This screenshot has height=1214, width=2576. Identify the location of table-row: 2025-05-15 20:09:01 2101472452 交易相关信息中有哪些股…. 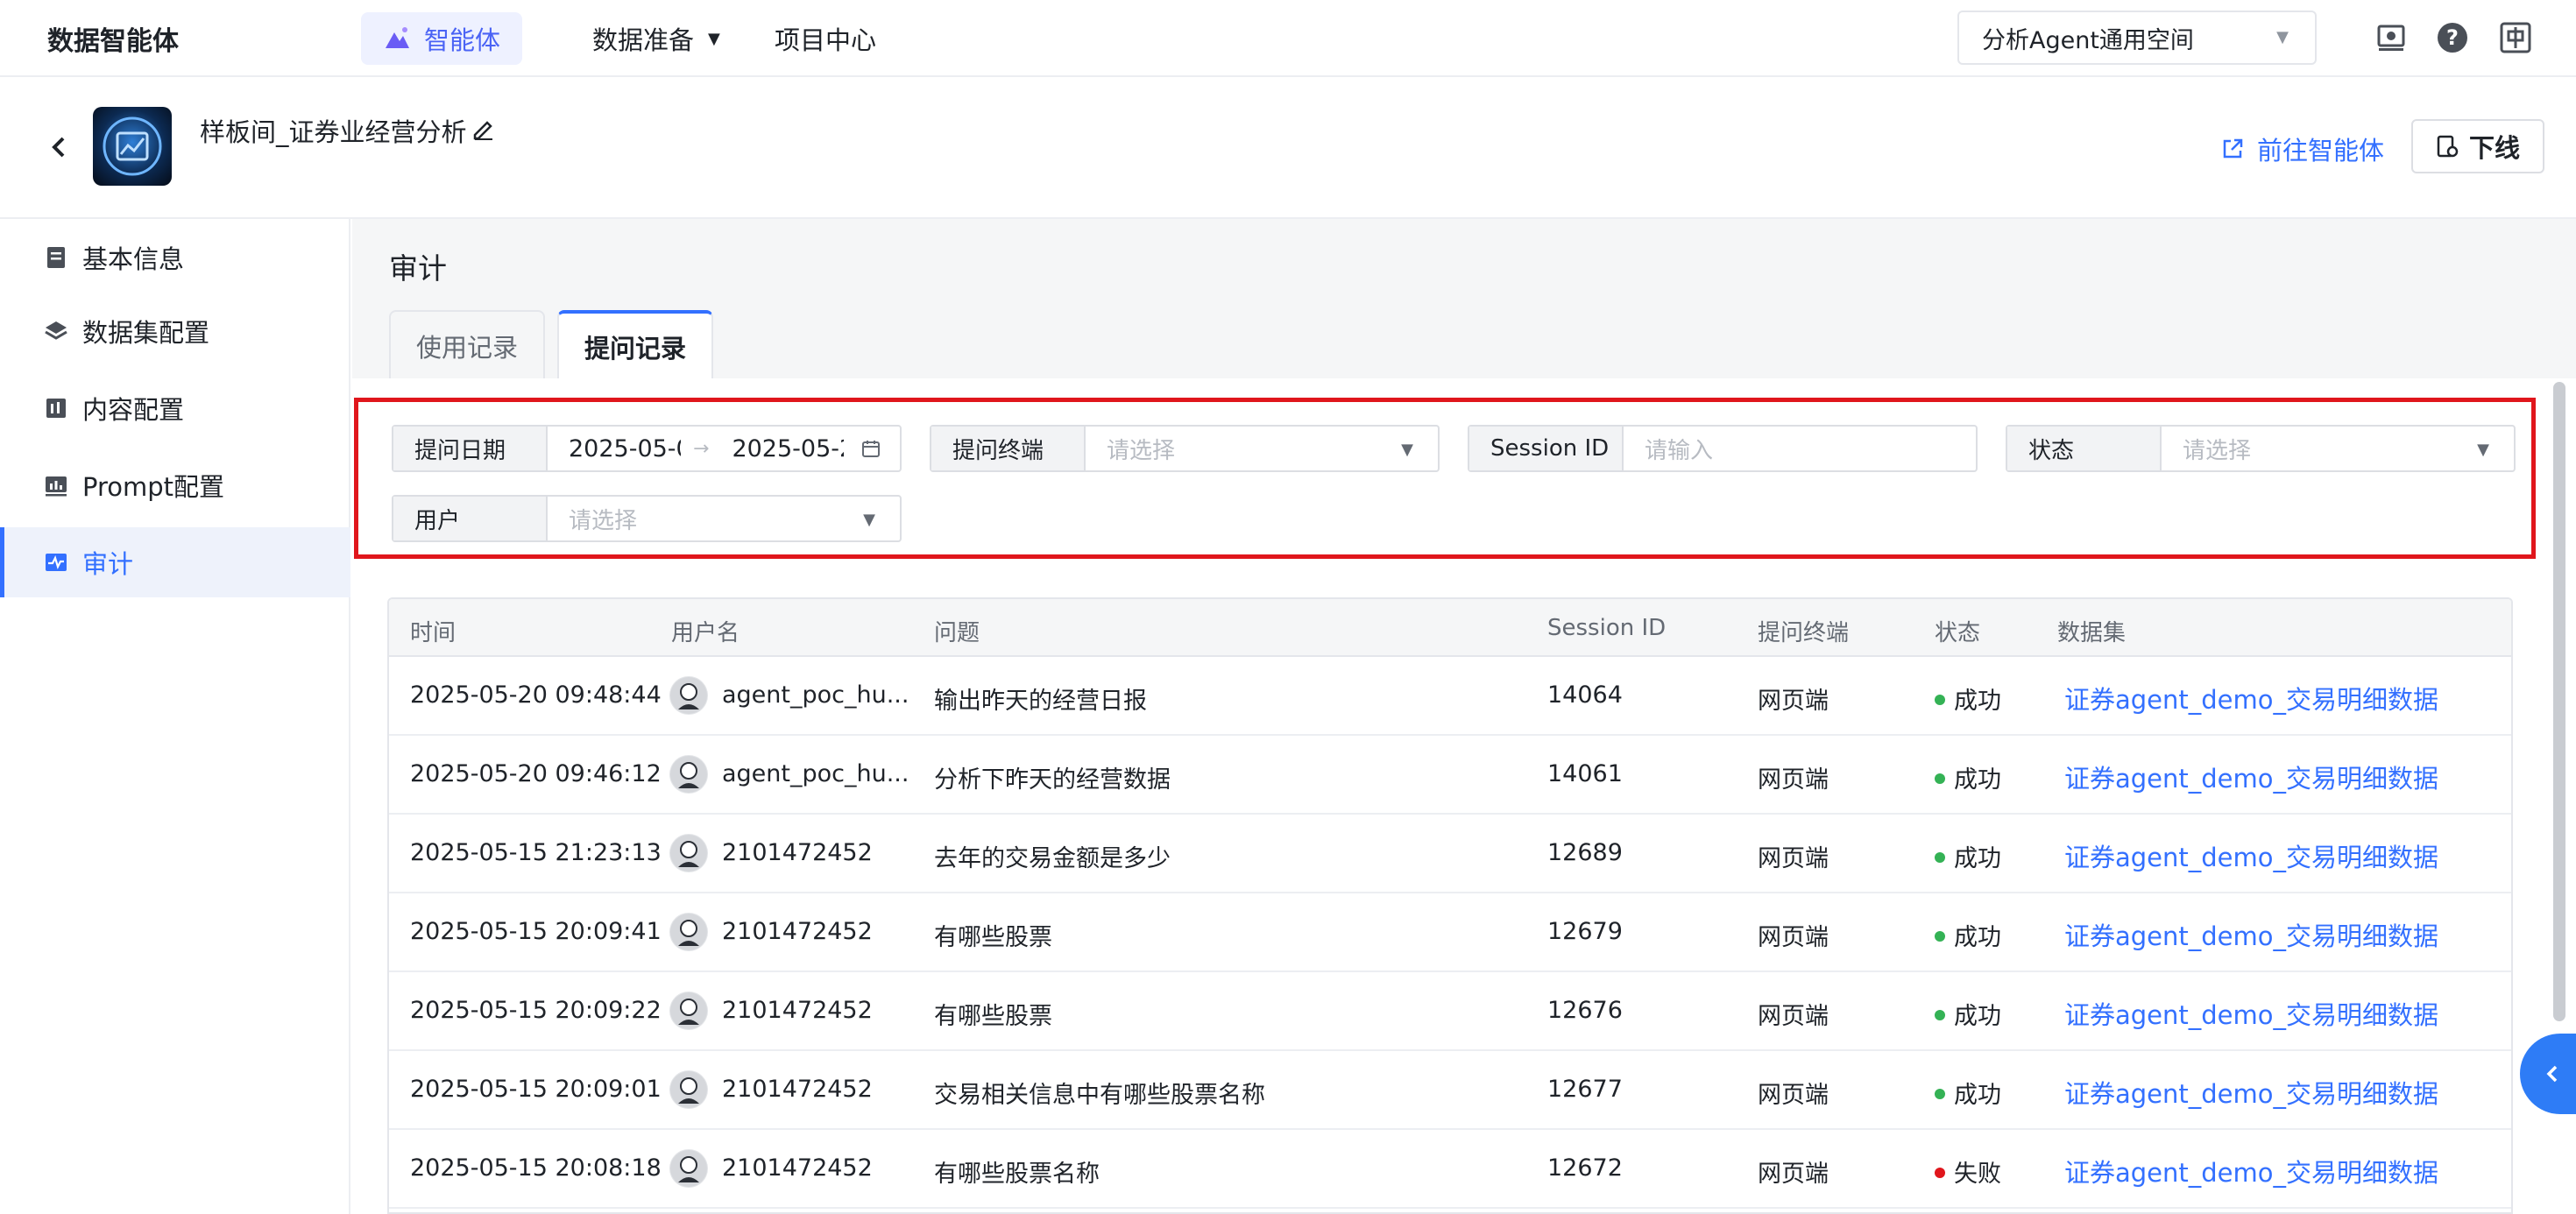
(1450, 1090).